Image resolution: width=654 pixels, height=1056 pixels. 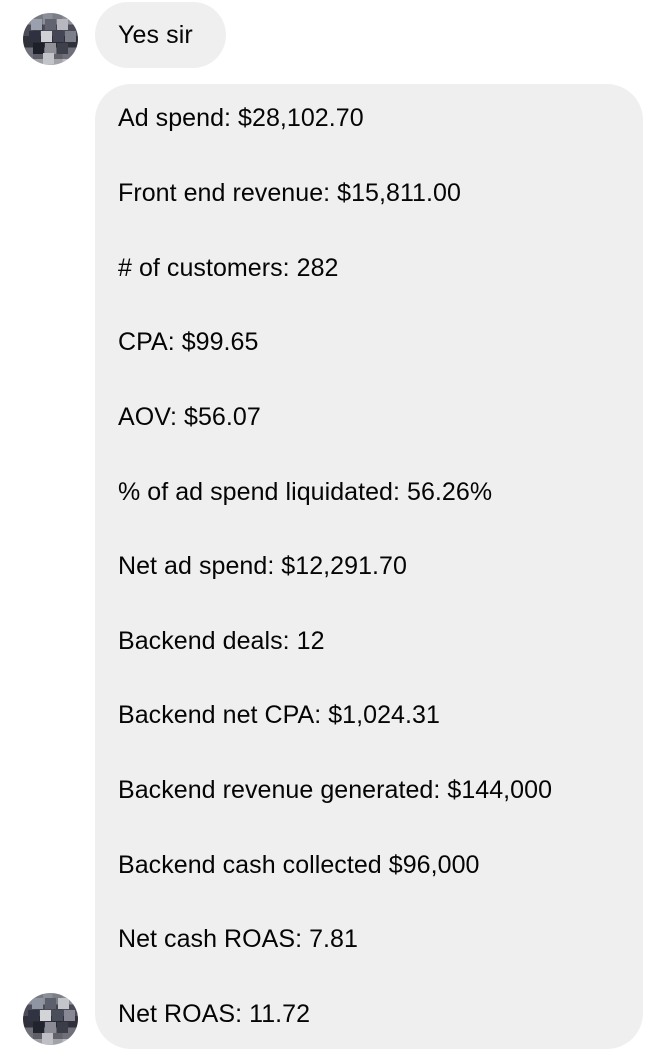 I want to click on stat-line: Front end revenue: $15,811.00, so click(x=289, y=193).